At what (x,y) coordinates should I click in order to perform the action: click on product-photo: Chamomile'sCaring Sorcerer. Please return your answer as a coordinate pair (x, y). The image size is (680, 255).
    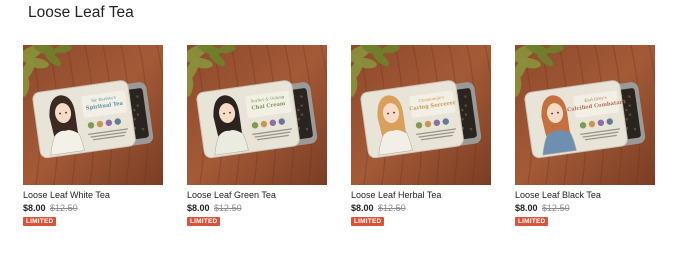
    Looking at the image, I should click on (421, 115).